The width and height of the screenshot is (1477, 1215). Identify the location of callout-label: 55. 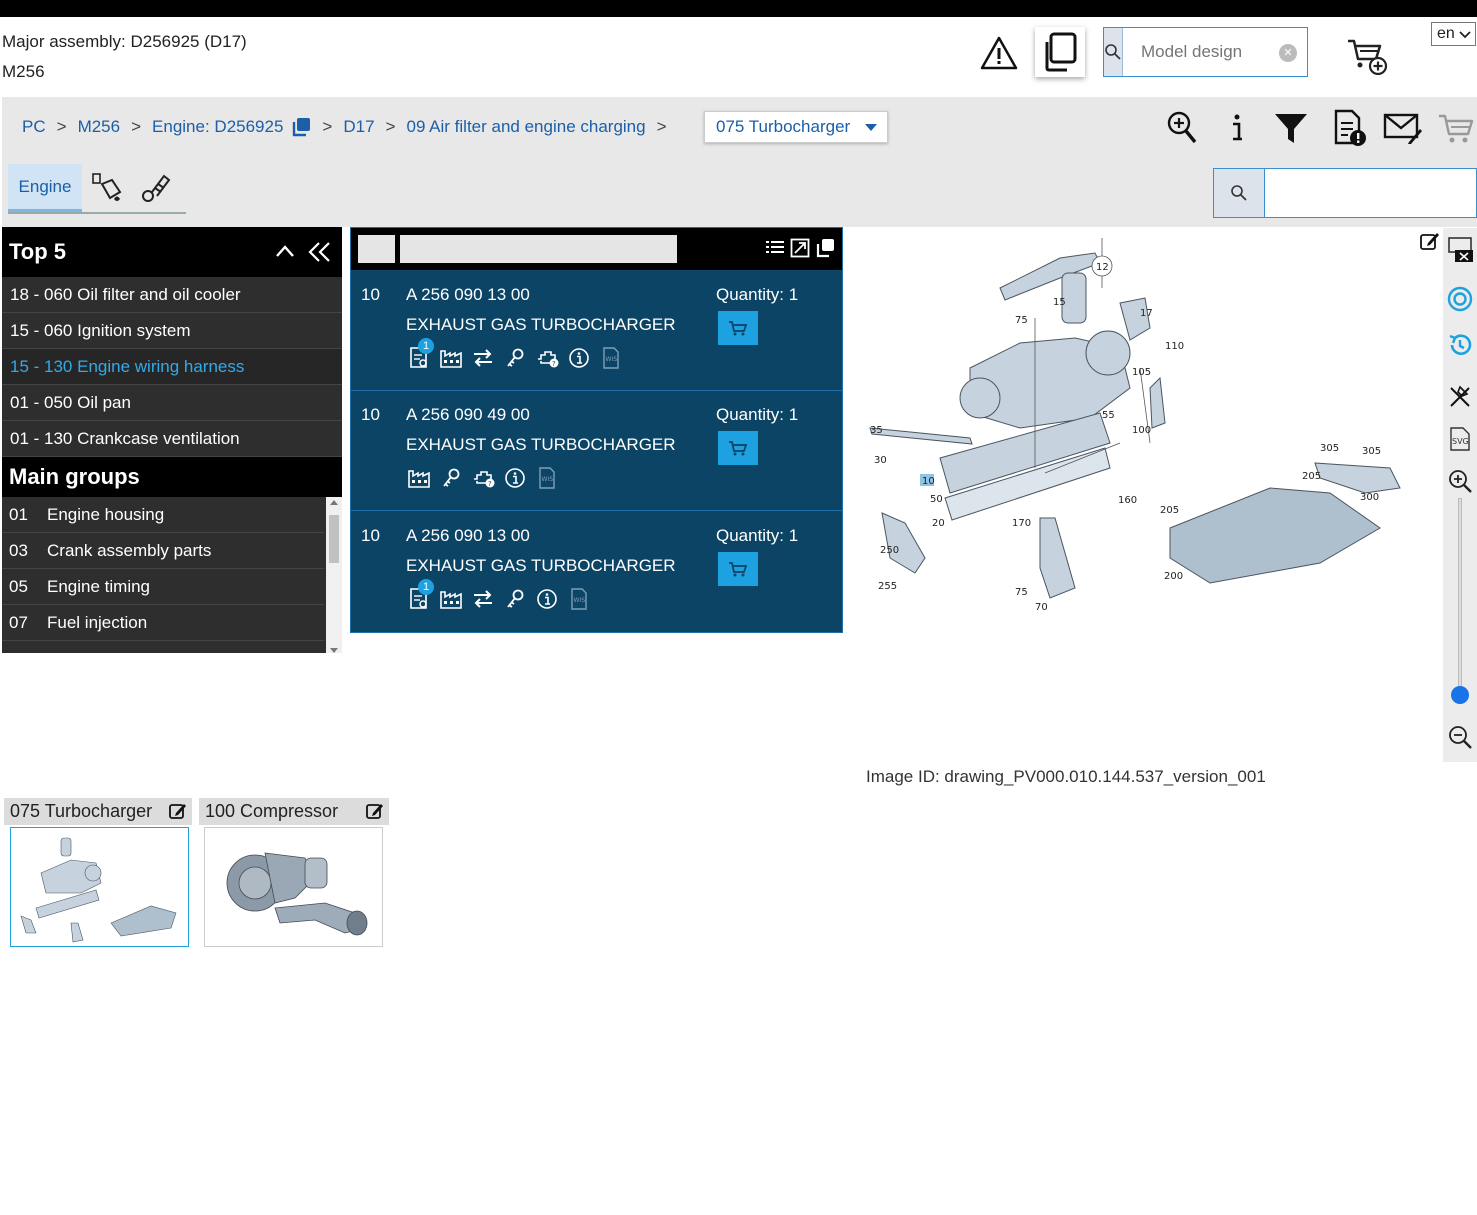
(1108, 415).